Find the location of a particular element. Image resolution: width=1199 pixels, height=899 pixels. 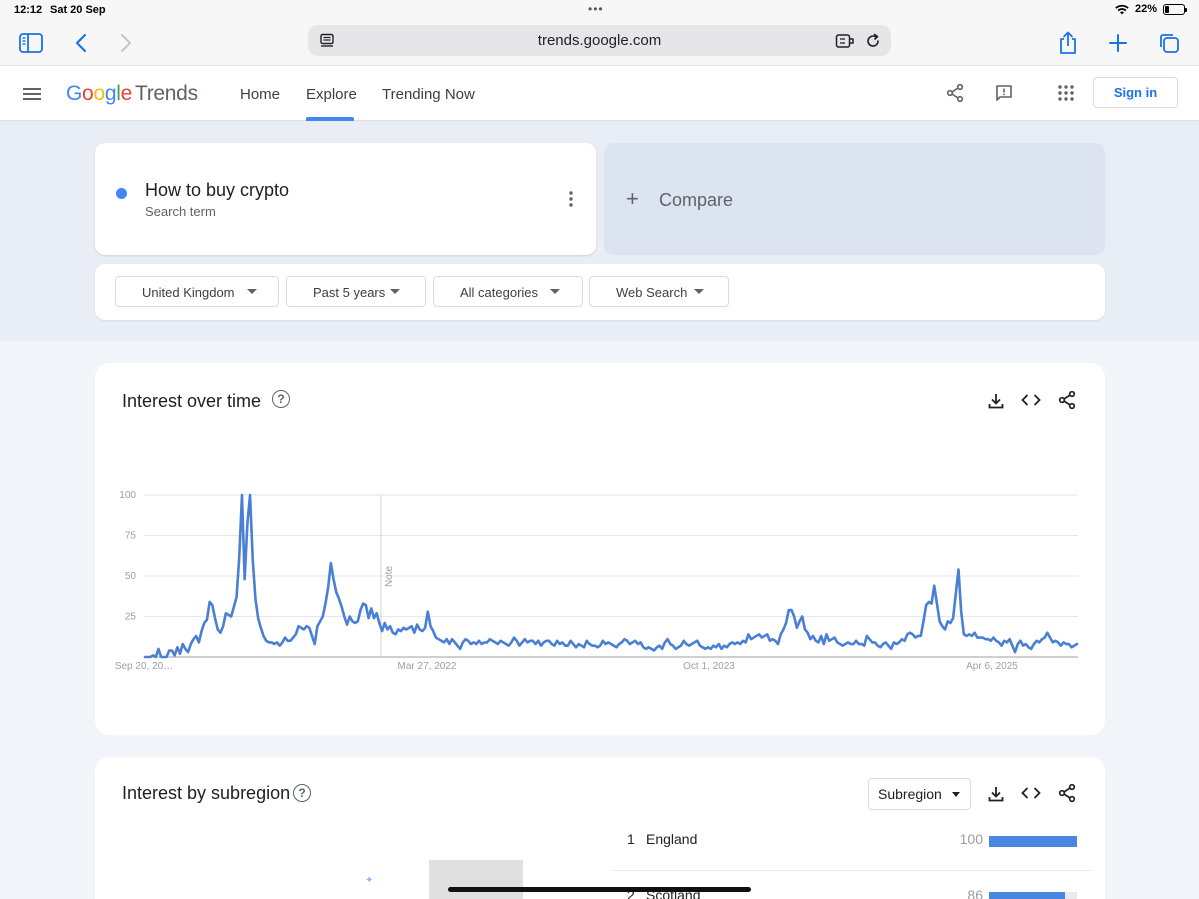

compare-card: + Compare is located at coordinates (854, 199).